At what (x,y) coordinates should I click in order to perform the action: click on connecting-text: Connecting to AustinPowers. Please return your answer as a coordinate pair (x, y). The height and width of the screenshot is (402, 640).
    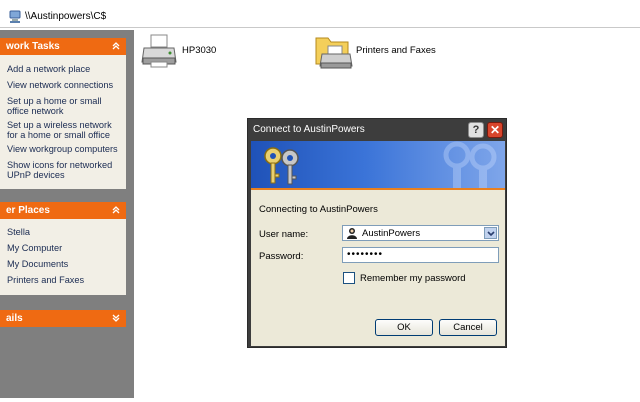
    Looking at the image, I should click on (318, 209).